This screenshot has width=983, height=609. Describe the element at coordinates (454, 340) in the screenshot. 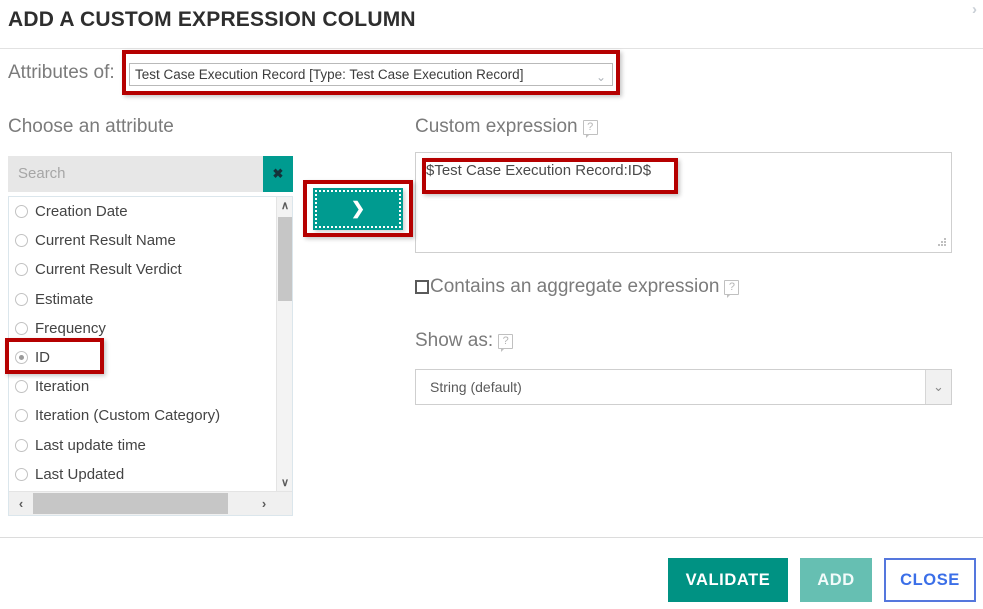

I see `show-as-label-text: Show as:` at that location.